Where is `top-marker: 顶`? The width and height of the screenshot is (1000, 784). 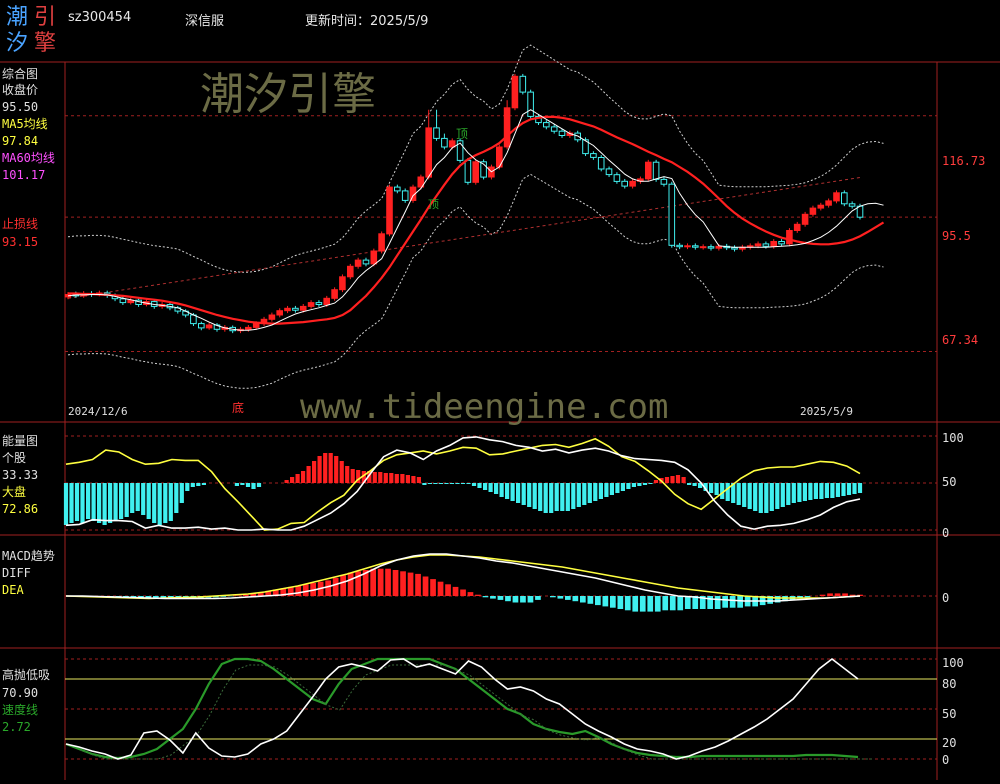 top-marker: 顶 is located at coordinates (462, 134).